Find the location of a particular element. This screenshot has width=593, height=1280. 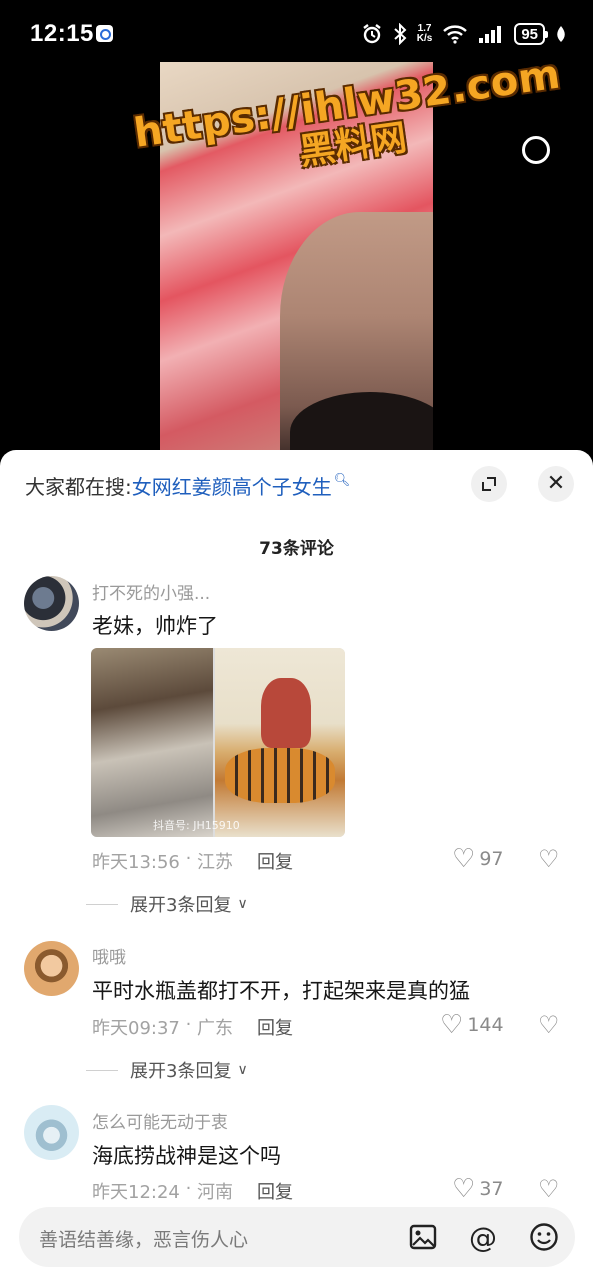

comment-text: 海底捞战神是这个吗 is located at coordinates (186, 1155).